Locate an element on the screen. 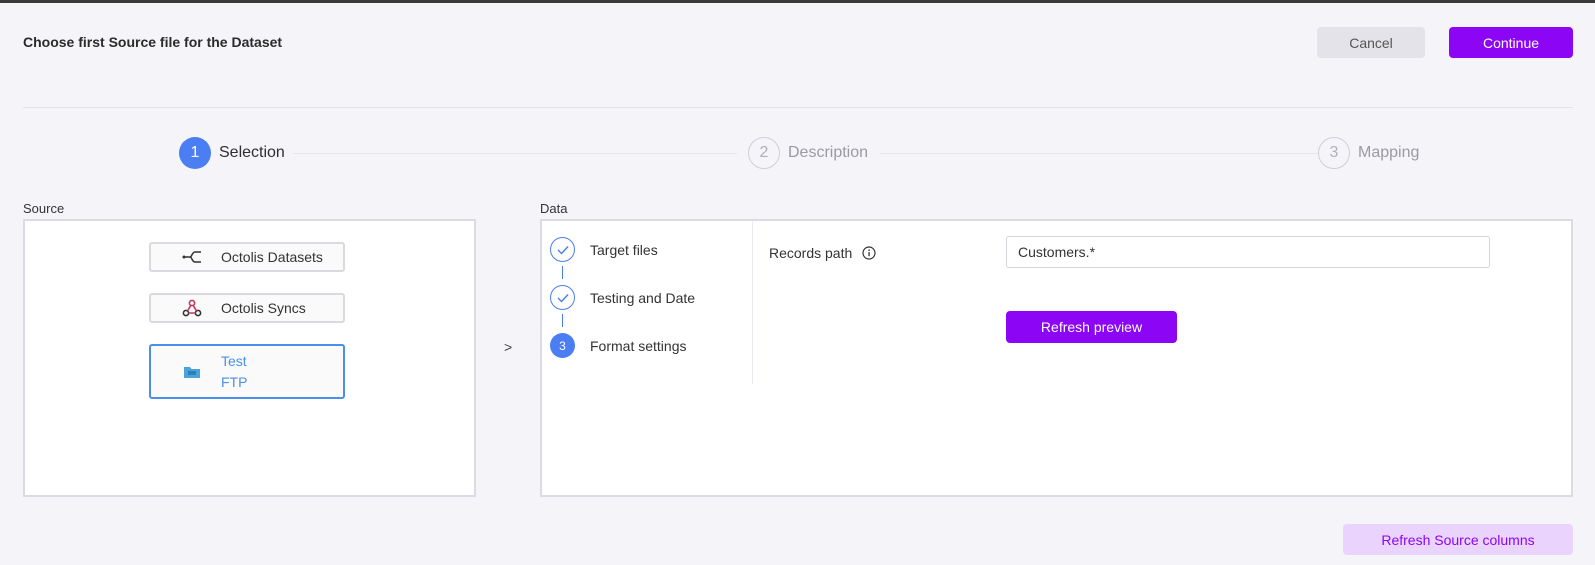  source-panel: Octolis Datasets Octolis Syncs Test FTP is located at coordinates (249, 358).